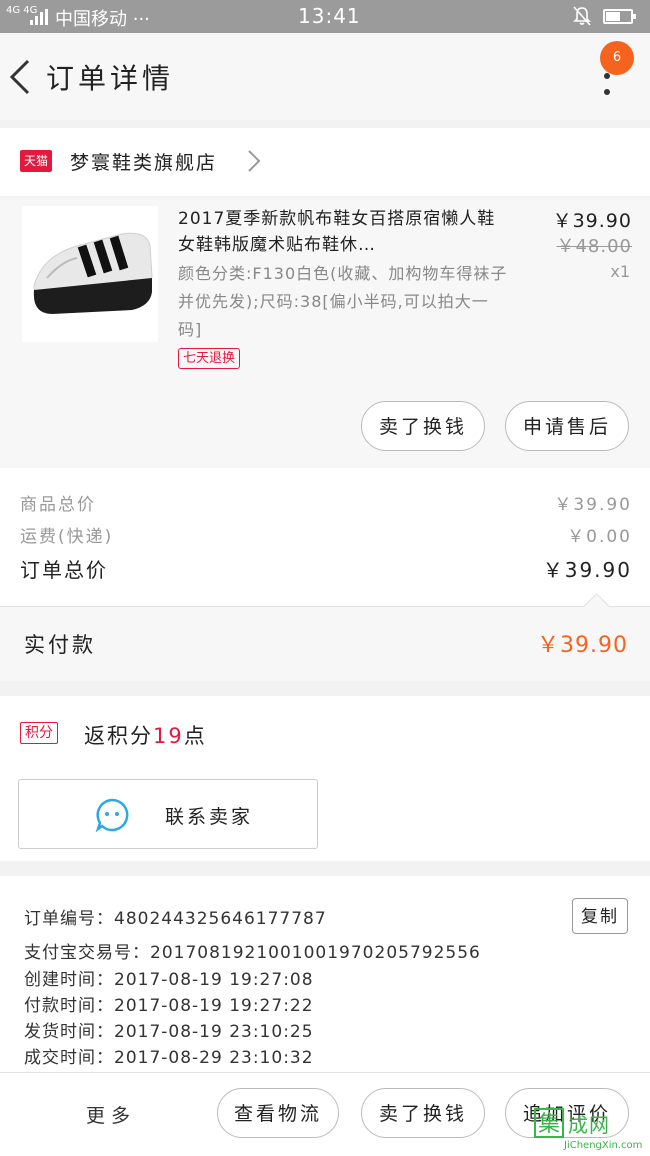 The height and width of the screenshot is (1156, 650). What do you see at coordinates (325, 76) in the screenshot?
I see `nav-bar: 订单详情 6` at bounding box center [325, 76].